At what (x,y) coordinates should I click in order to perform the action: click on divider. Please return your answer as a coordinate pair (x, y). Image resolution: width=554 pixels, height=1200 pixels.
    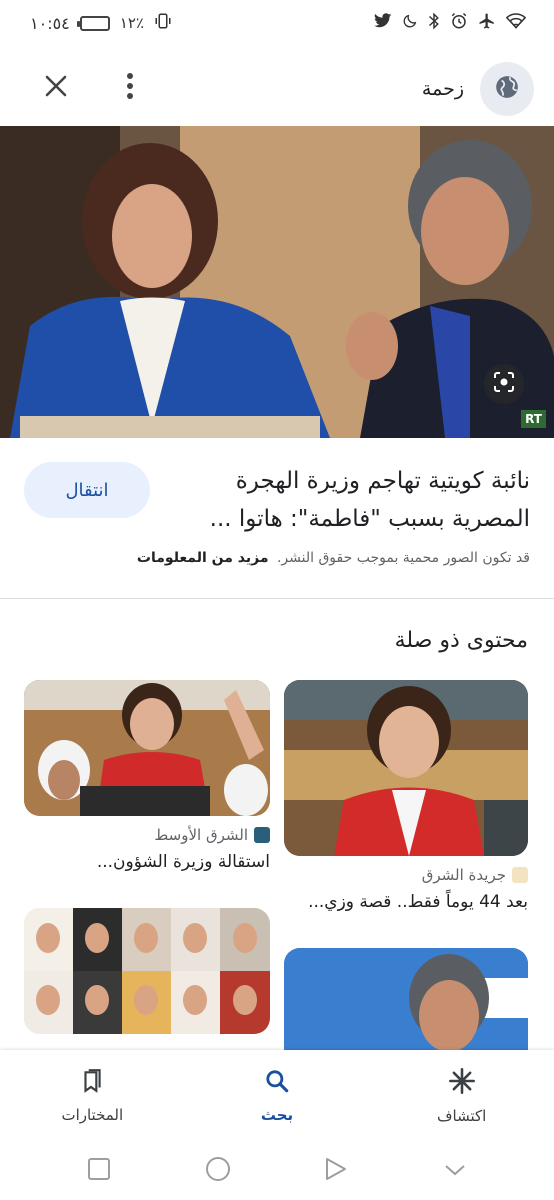
    Looking at the image, I should click on (277, 598).